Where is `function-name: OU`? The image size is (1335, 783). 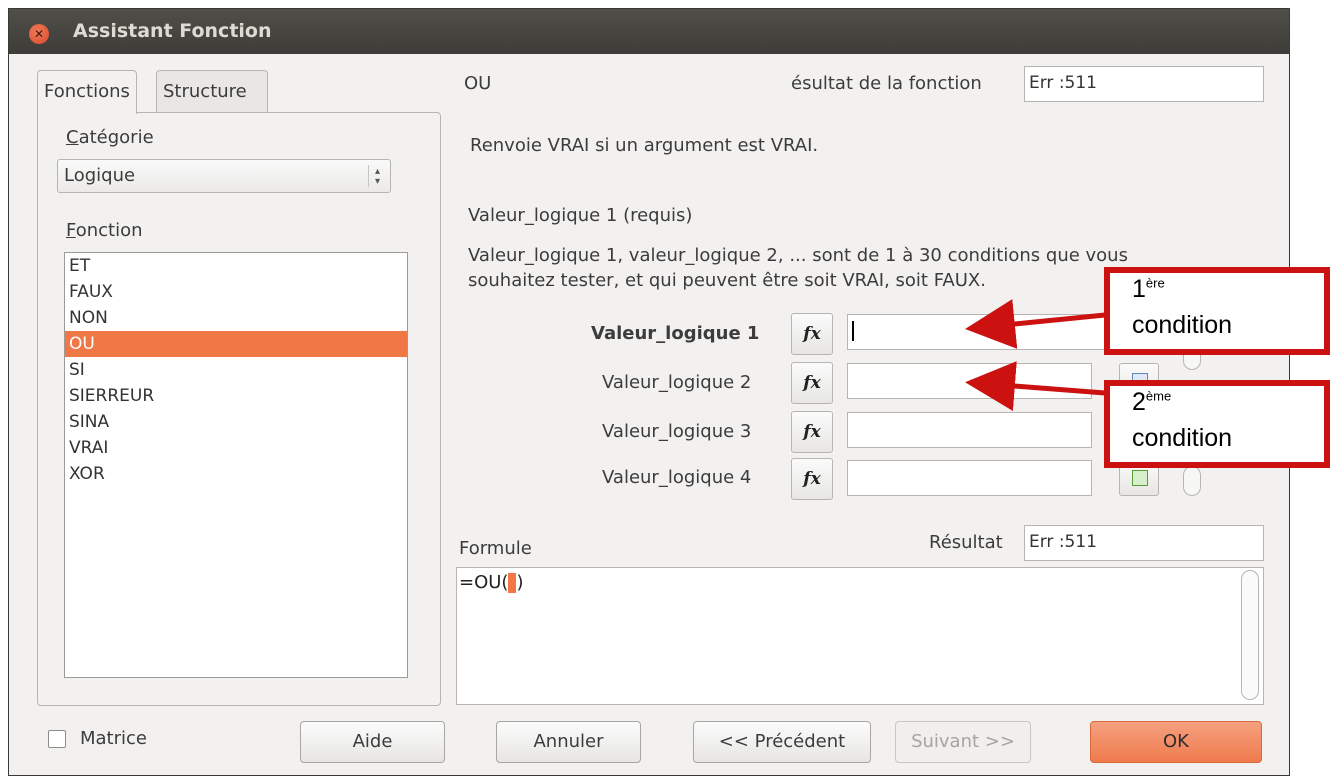 function-name: OU is located at coordinates (478, 83).